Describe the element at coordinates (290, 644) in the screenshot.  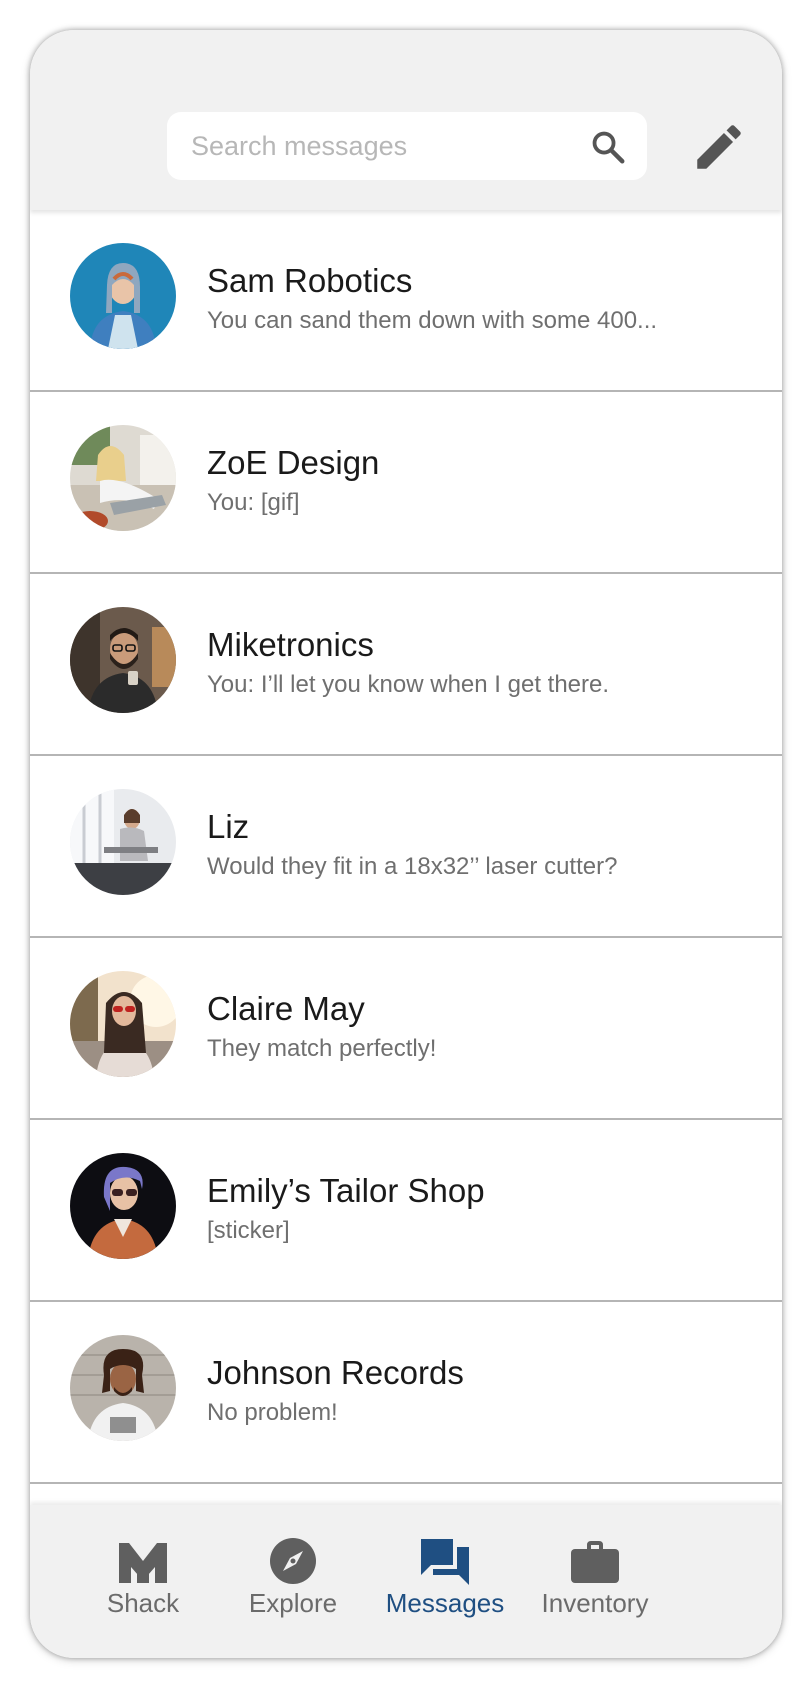
I see `conversation-name: Miketronics` at that location.